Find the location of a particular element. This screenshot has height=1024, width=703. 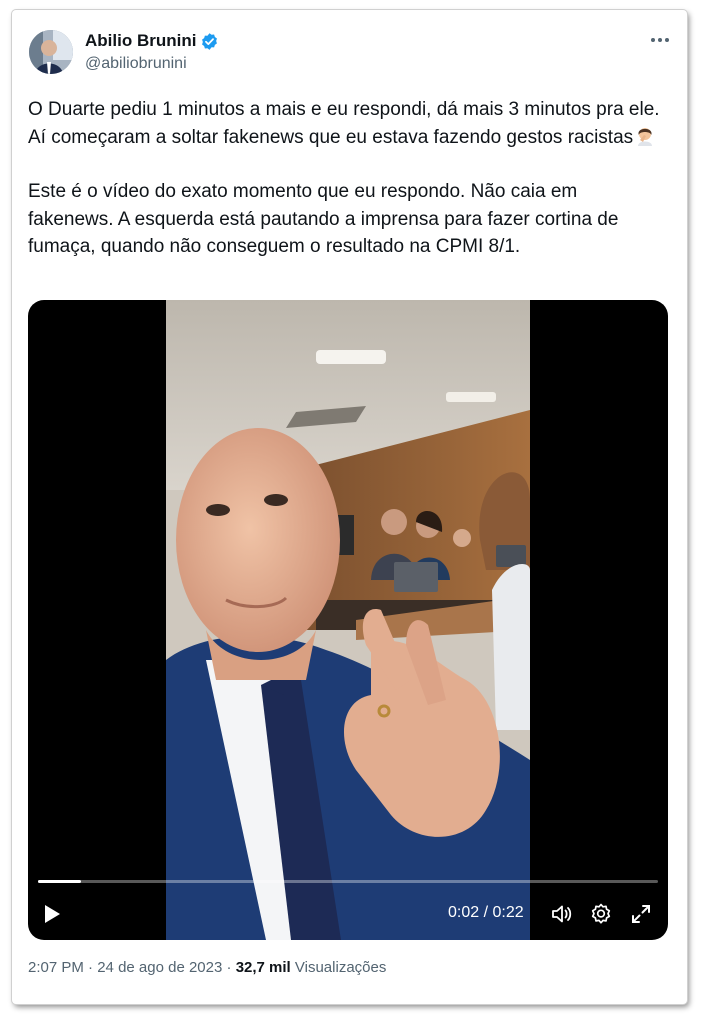

post-time: 2:07 PM is located at coordinates (56, 967).